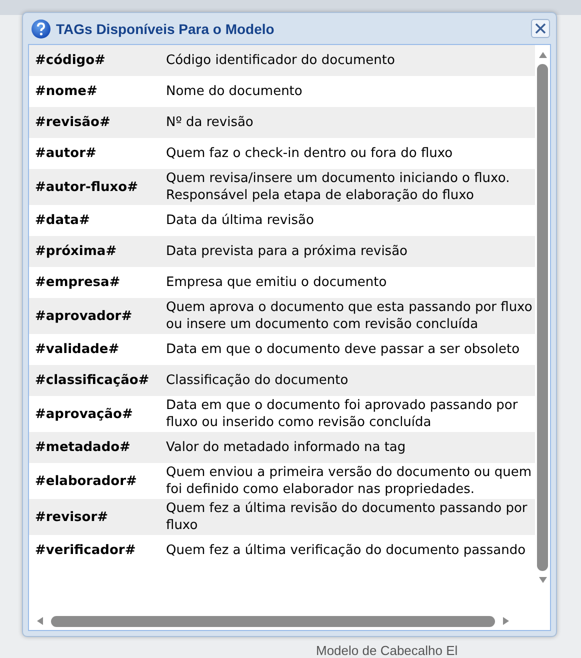  I want to click on tag-name: #empresa#, so click(78, 282).